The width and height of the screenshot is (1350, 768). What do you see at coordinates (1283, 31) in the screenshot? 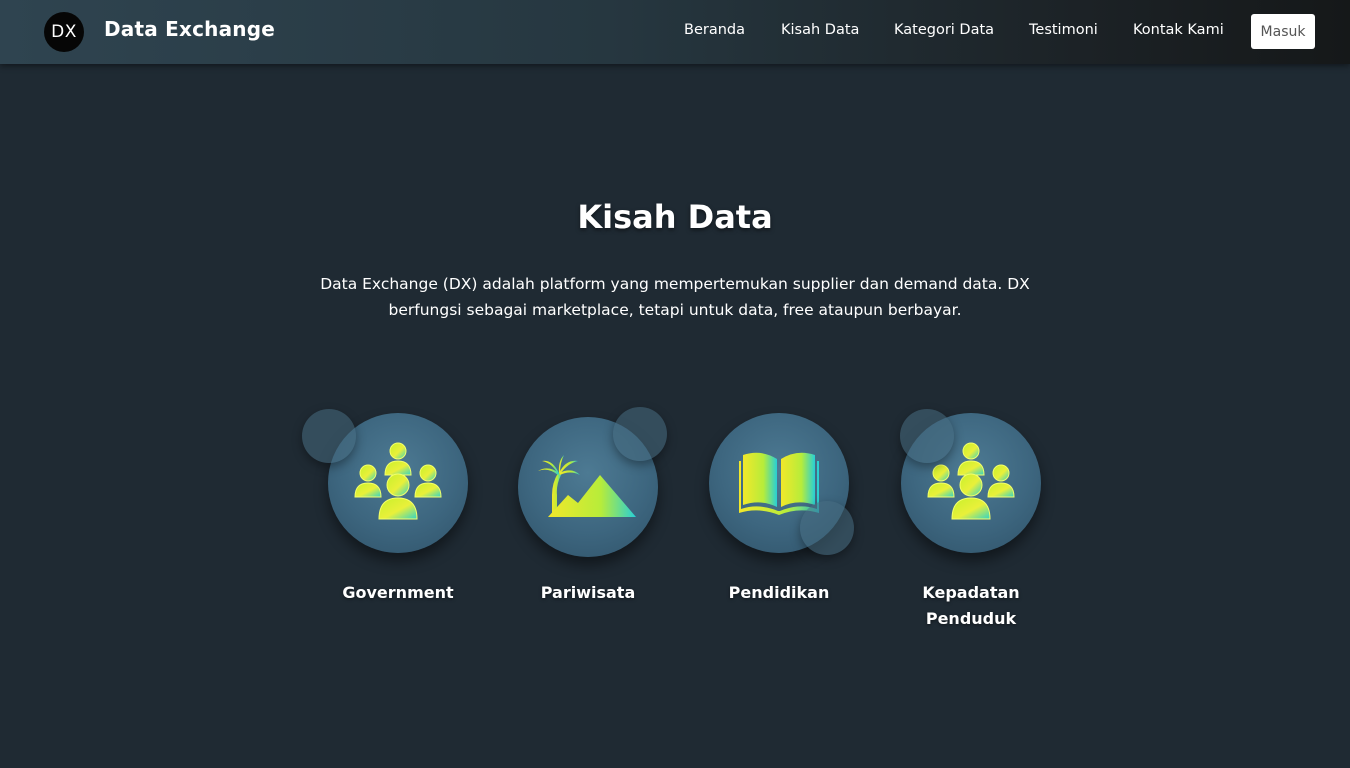
I see `login-button: Masuk` at bounding box center [1283, 31].